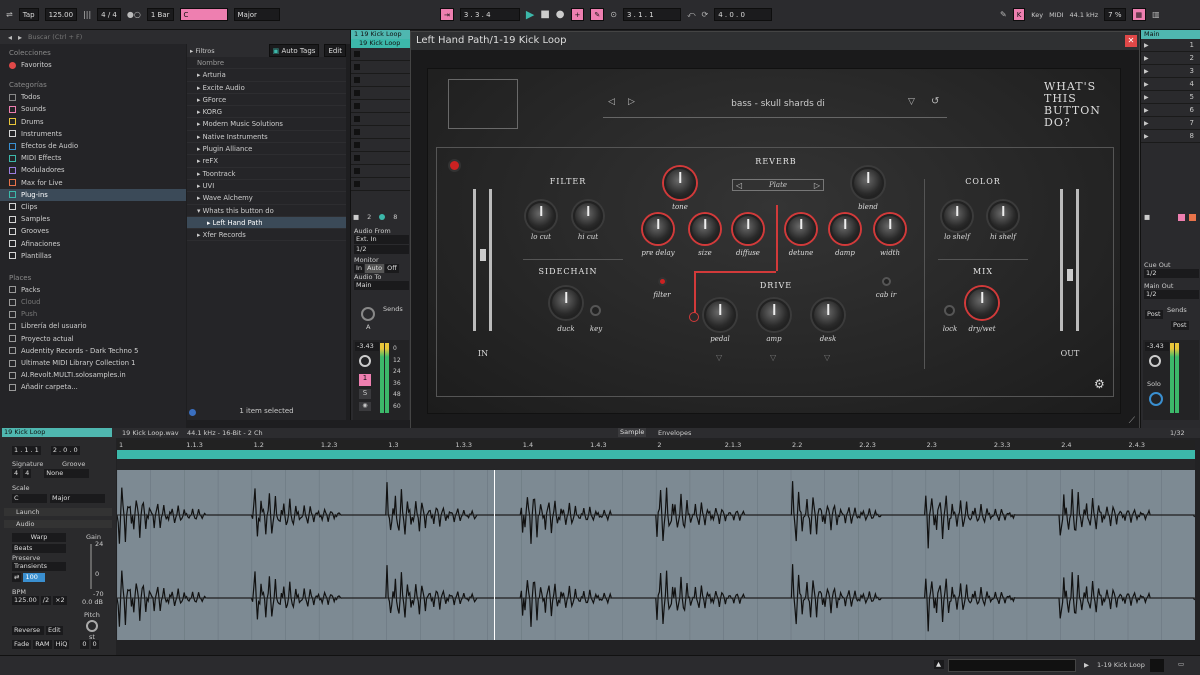 The width and height of the screenshot is (1200, 675). Describe the element at coordinates (266, 137) in the screenshot. I see `vendor-item: ▸ Native Instruments` at that location.